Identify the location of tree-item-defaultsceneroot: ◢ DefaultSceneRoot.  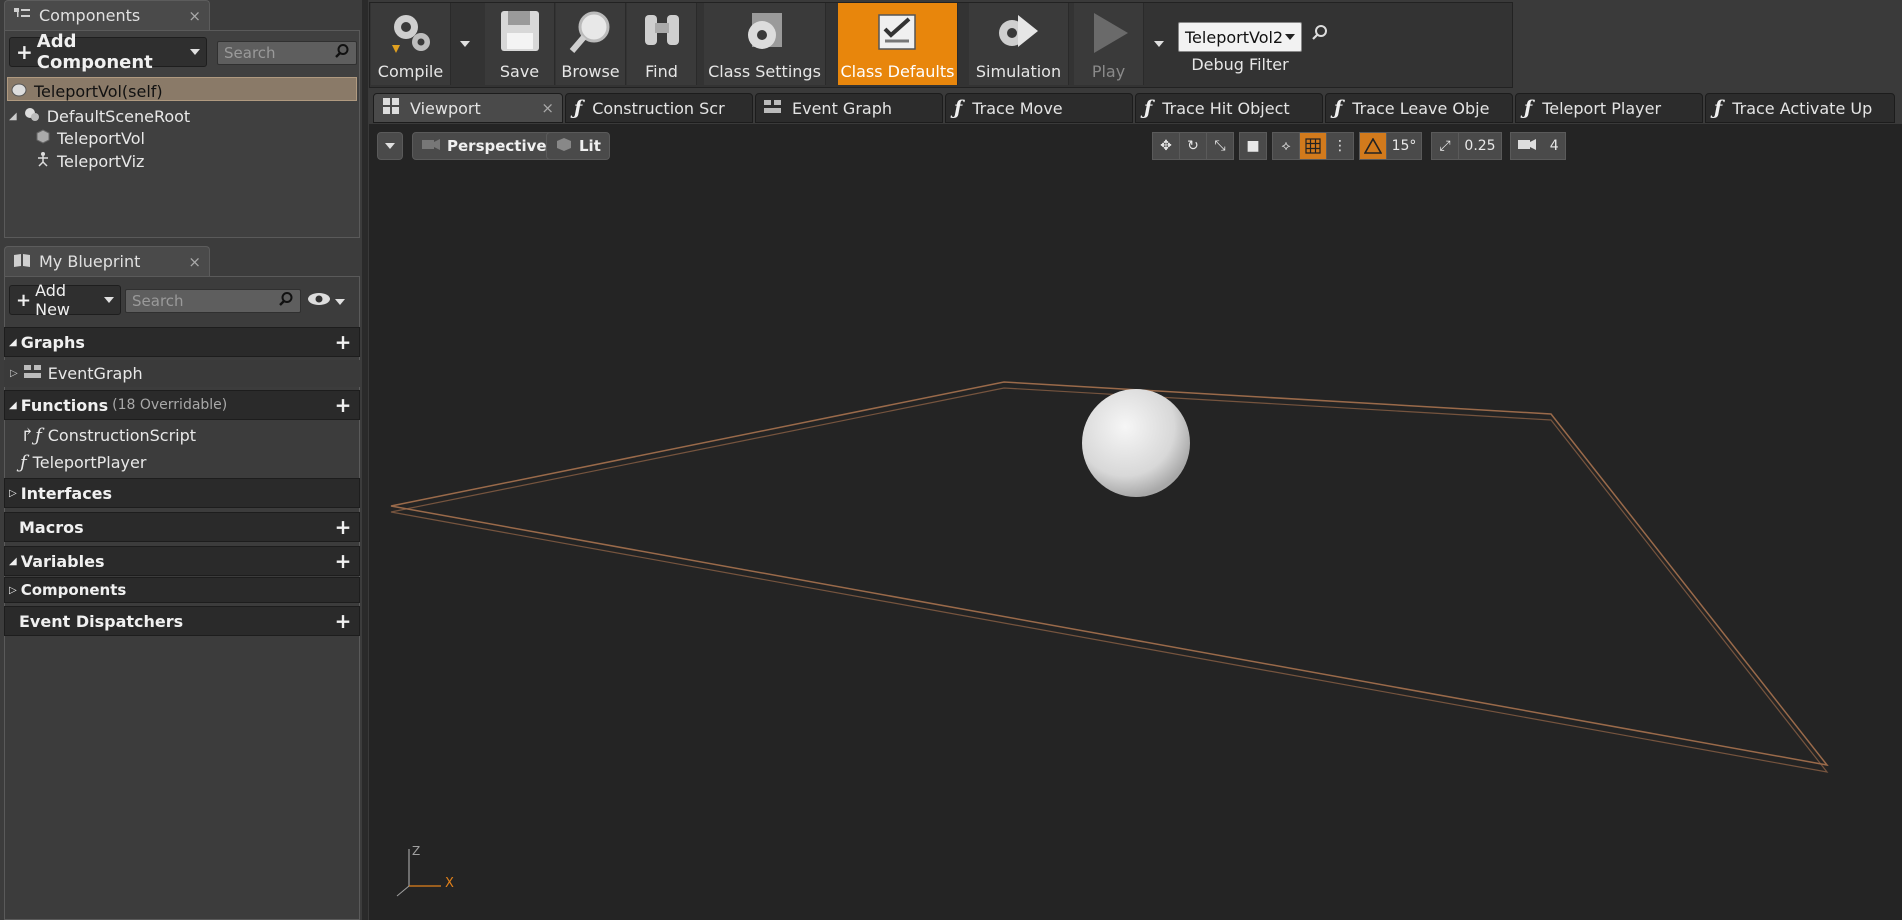
(99, 116).